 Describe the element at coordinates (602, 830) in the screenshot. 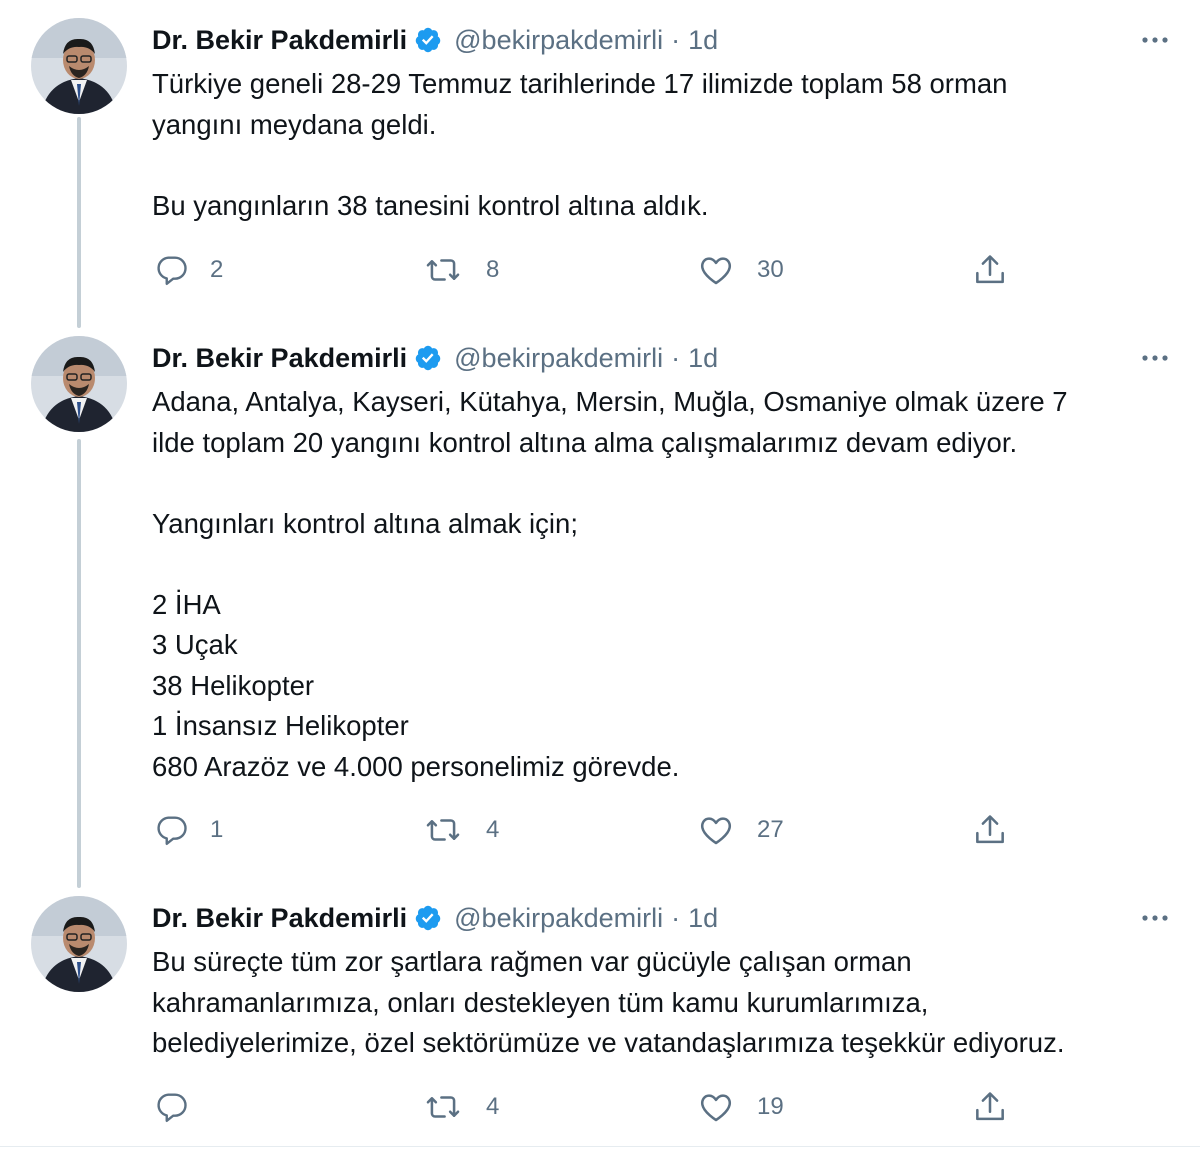

I see `tweet-actions: 1 4 27` at that location.